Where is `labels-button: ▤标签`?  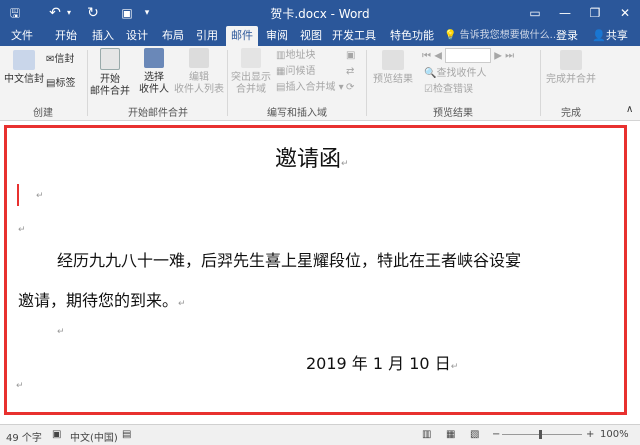 labels-button: ▤标签 is located at coordinates (60, 84).